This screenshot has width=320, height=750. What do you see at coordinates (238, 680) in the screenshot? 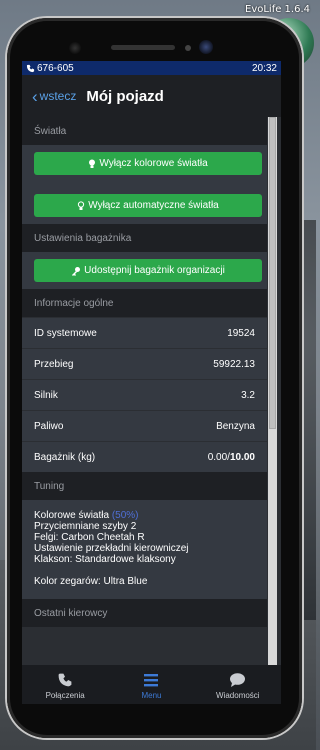
I see `chat-icon` at bounding box center [238, 680].